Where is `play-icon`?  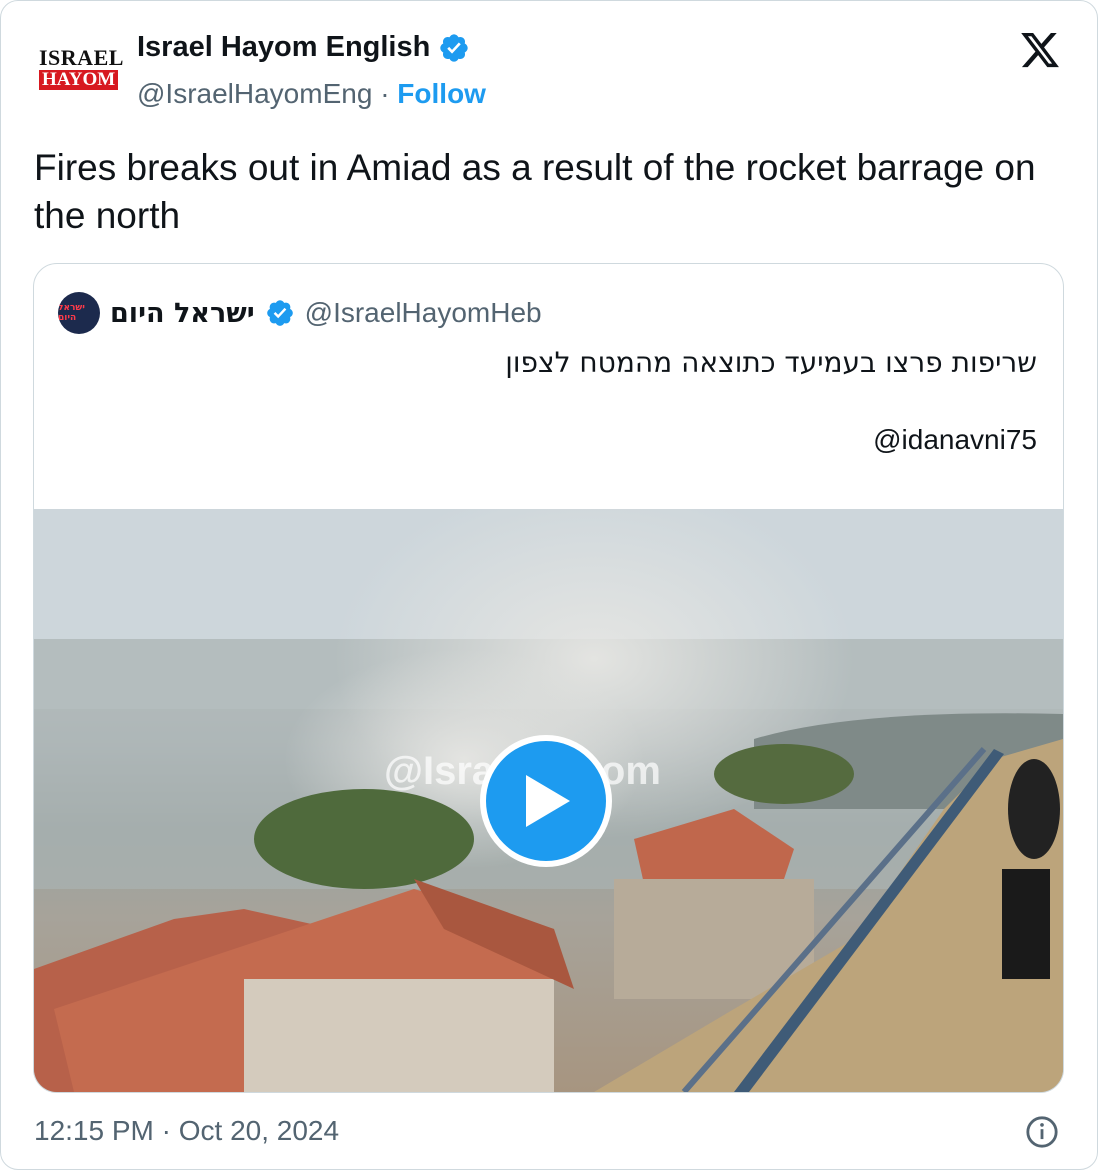
play-icon is located at coordinates (548, 801).